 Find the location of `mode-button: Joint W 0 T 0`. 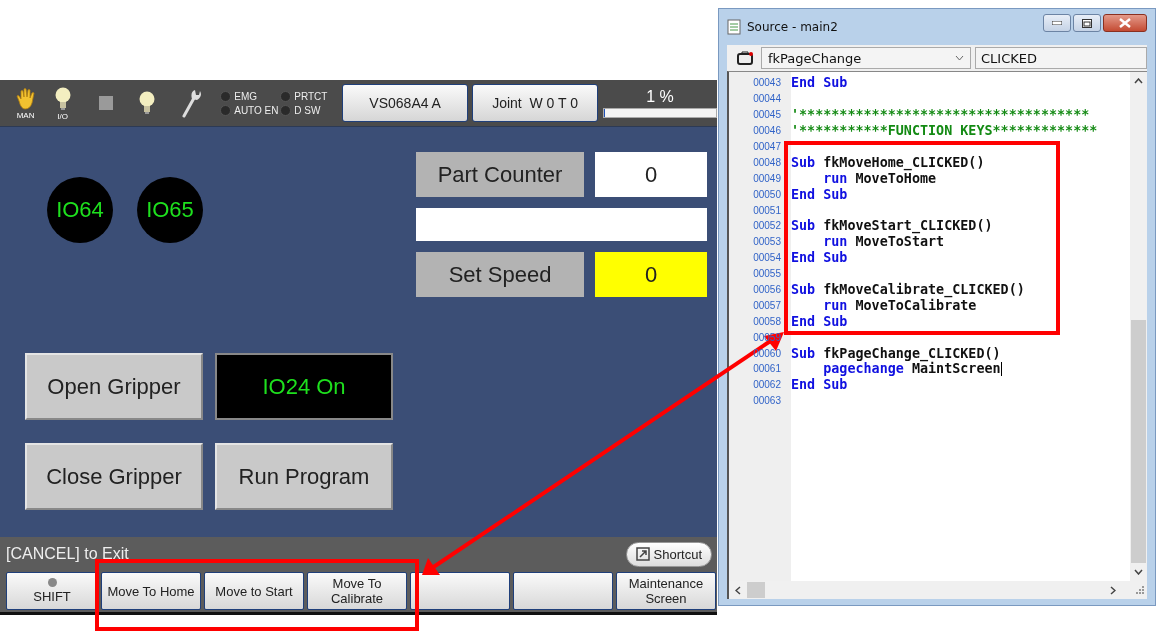

mode-button: Joint W 0 T 0 is located at coordinates (535, 103).